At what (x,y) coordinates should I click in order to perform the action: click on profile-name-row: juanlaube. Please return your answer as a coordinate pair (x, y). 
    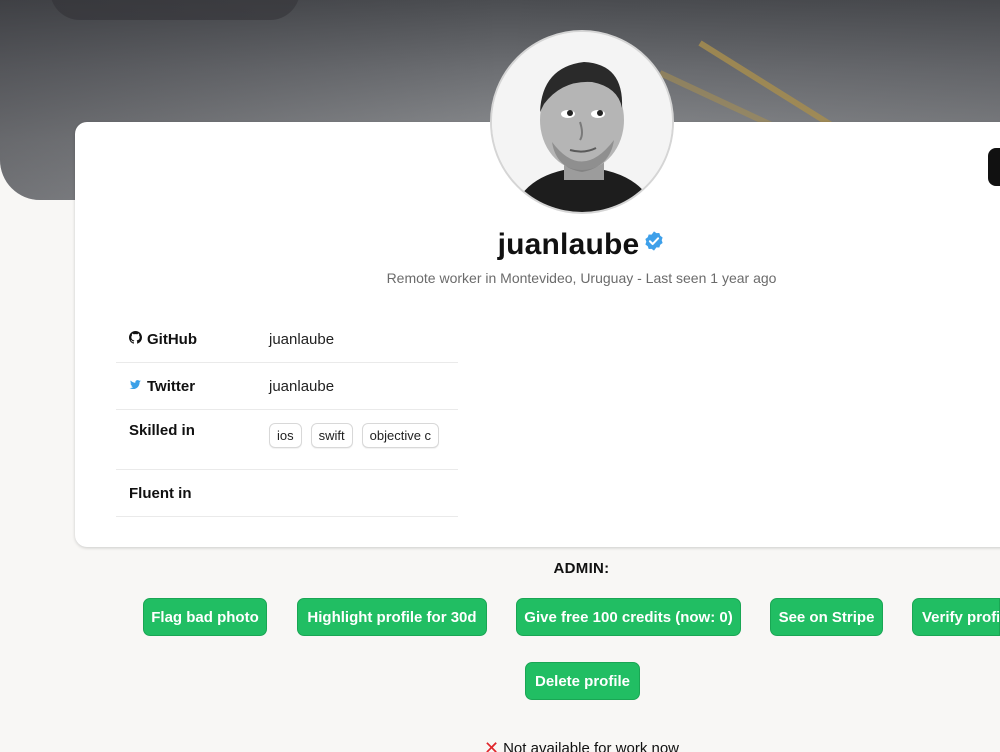
    Looking at the image, I should click on (500, 245).